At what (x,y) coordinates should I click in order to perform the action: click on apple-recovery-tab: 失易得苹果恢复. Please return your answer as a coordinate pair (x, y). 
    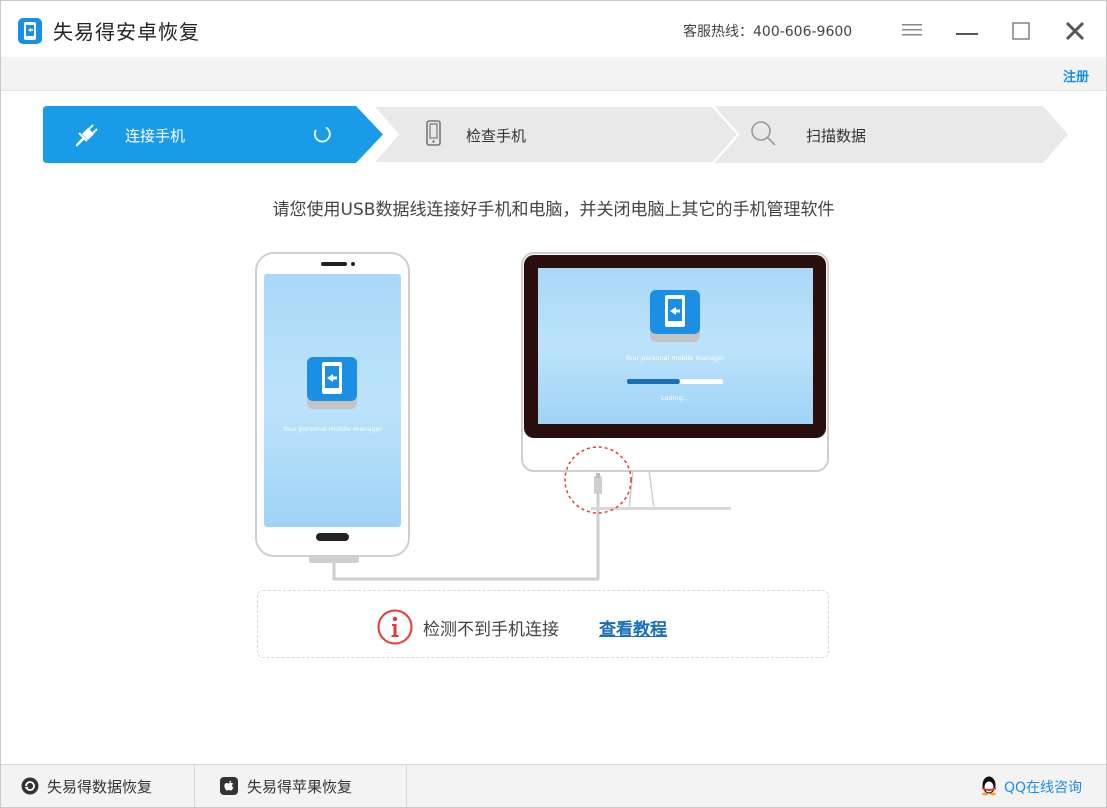
    Looking at the image, I should click on (301, 786).